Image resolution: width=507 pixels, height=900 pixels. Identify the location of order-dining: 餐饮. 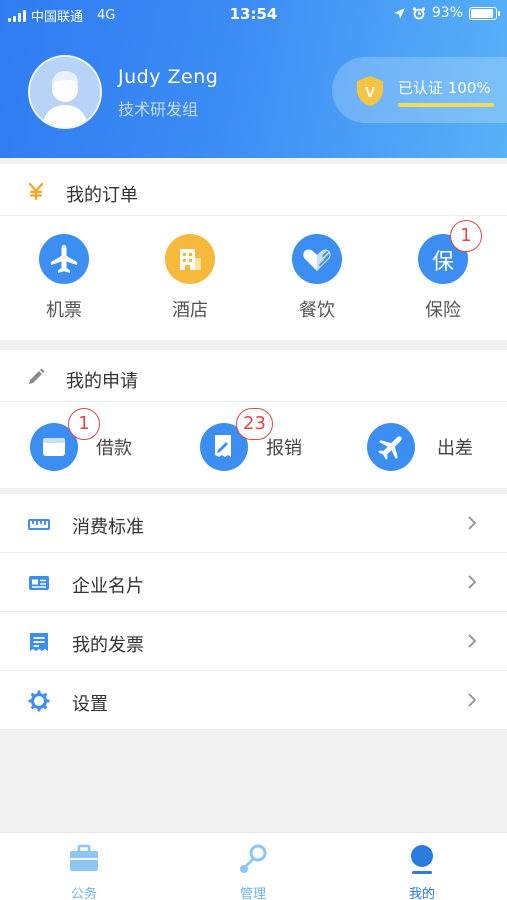
(317, 278).